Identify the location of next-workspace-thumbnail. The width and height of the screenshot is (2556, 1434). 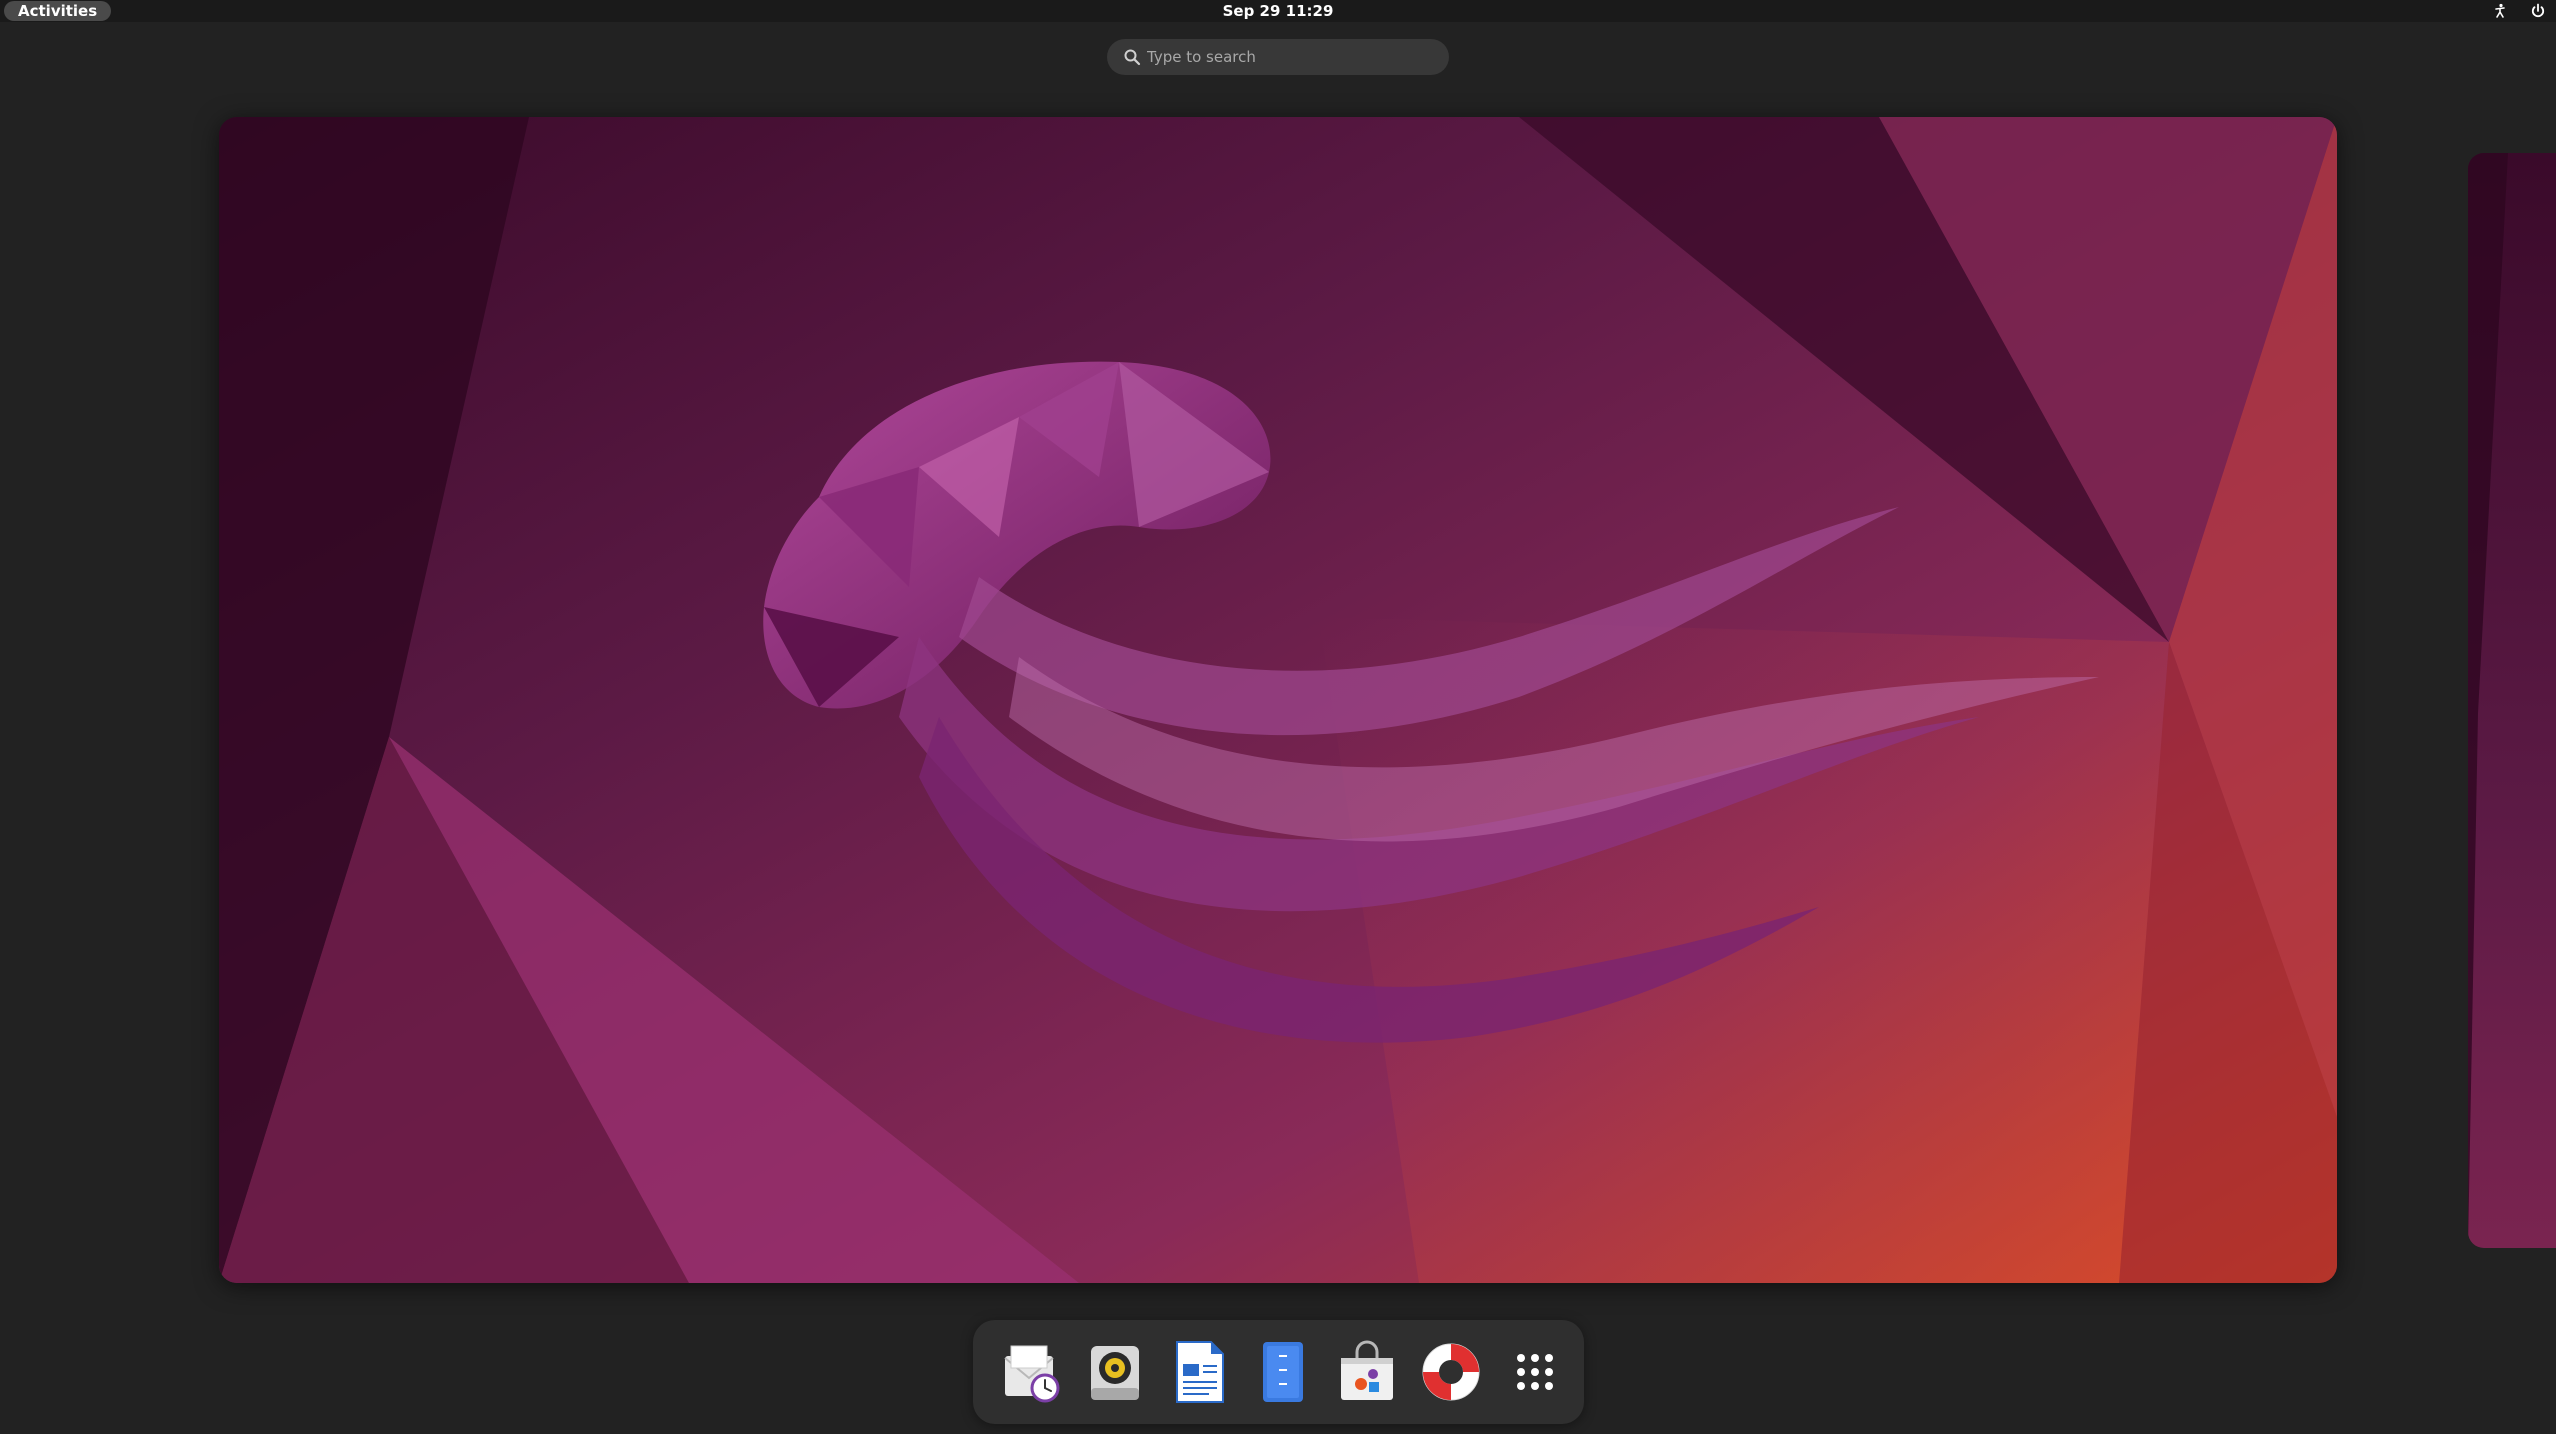
(2512, 700).